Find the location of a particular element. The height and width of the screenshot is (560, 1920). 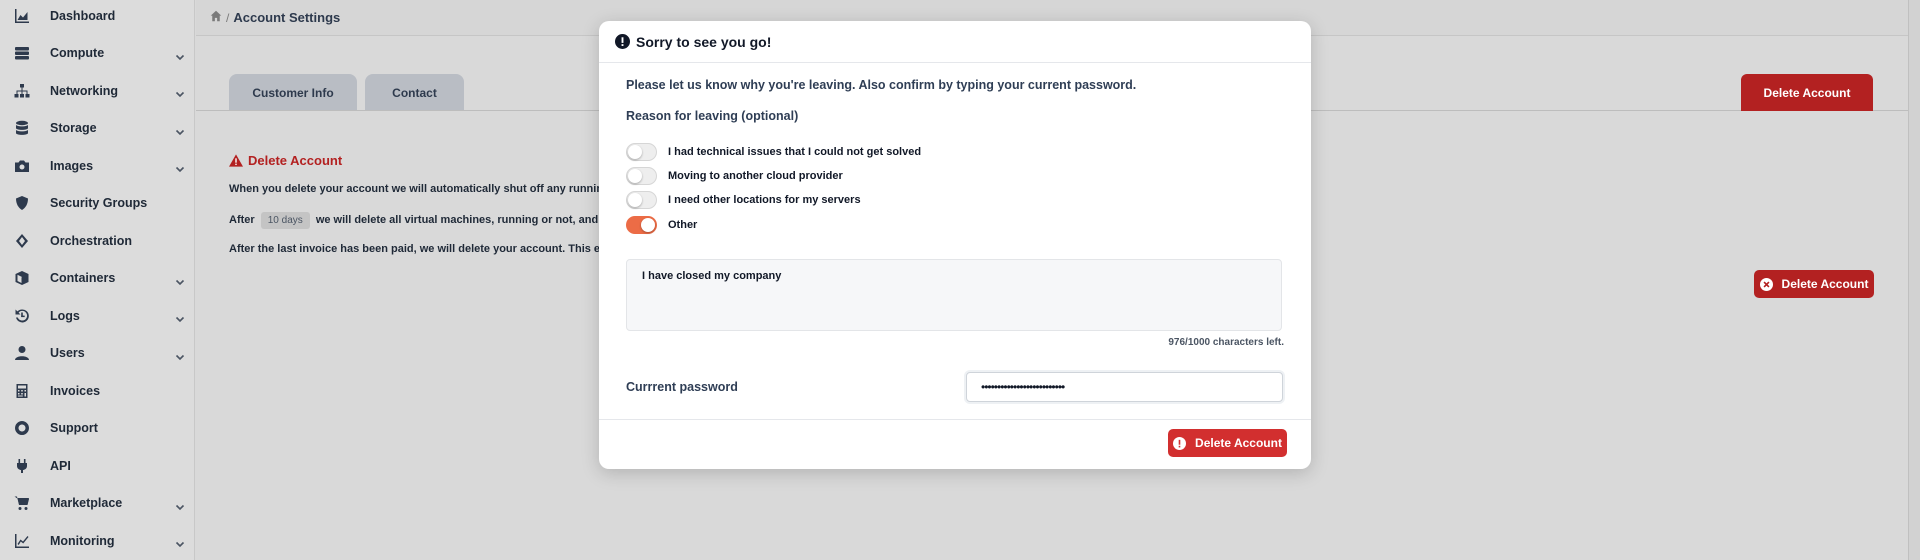

option-label: Other is located at coordinates (683, 225).